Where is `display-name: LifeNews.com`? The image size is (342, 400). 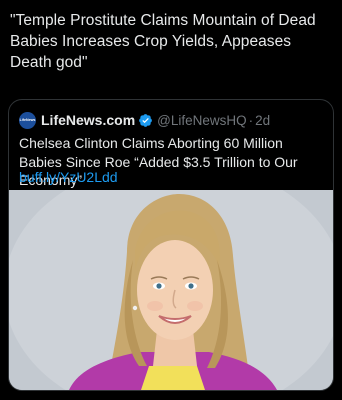
display-name: LifeNews.com is located at coordinates (88, 120).